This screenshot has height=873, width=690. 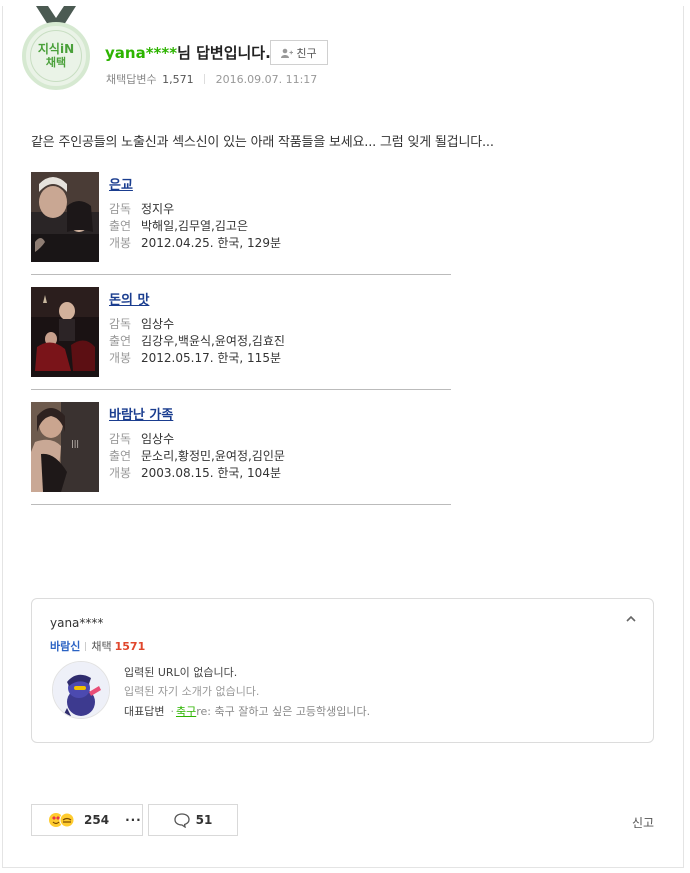 I want to click on movie-title-link: 은교, so click(x=121, y=183).